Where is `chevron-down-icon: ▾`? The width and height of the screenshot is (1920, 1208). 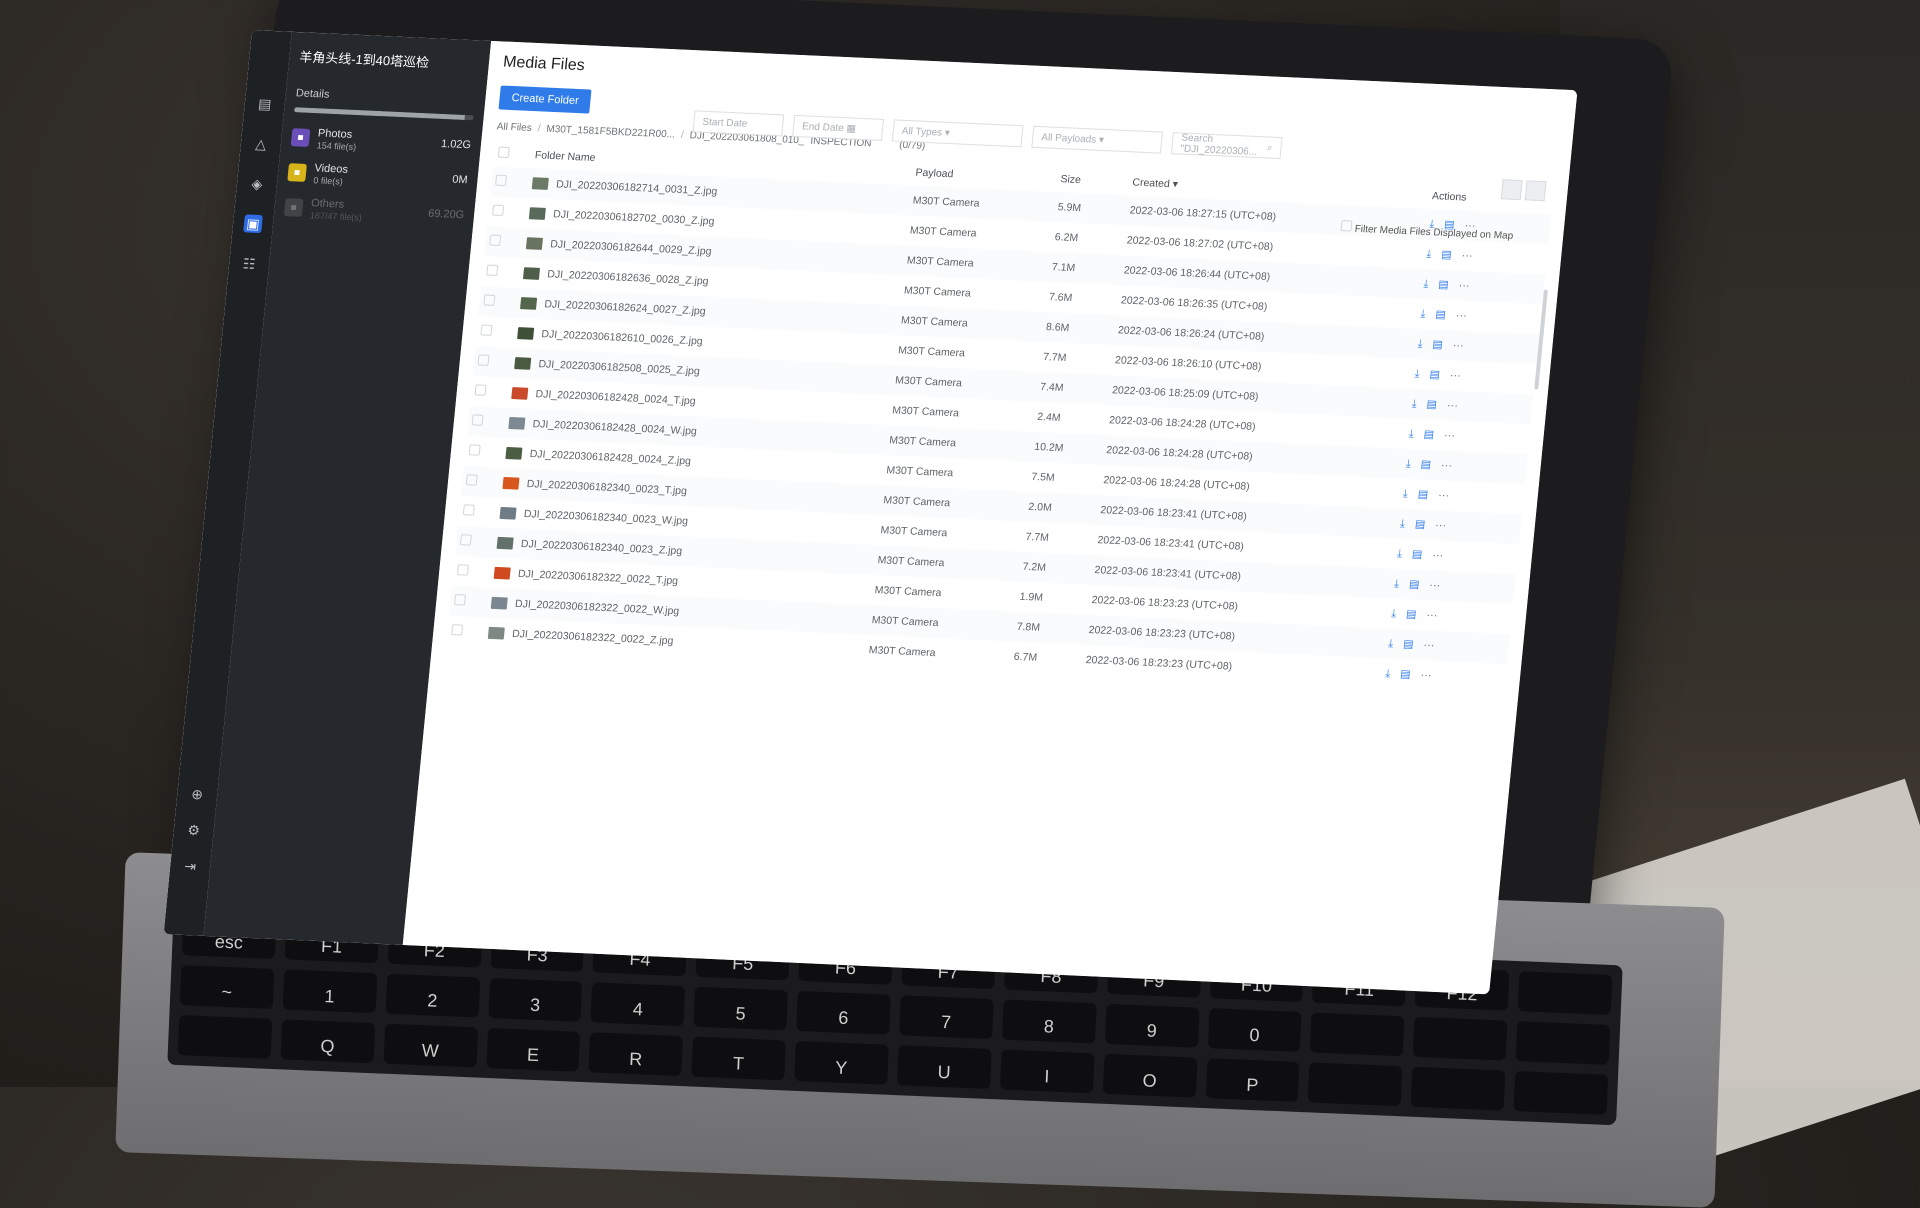
chevron-down-icon: ▾ is located at coordinates (947, 133).